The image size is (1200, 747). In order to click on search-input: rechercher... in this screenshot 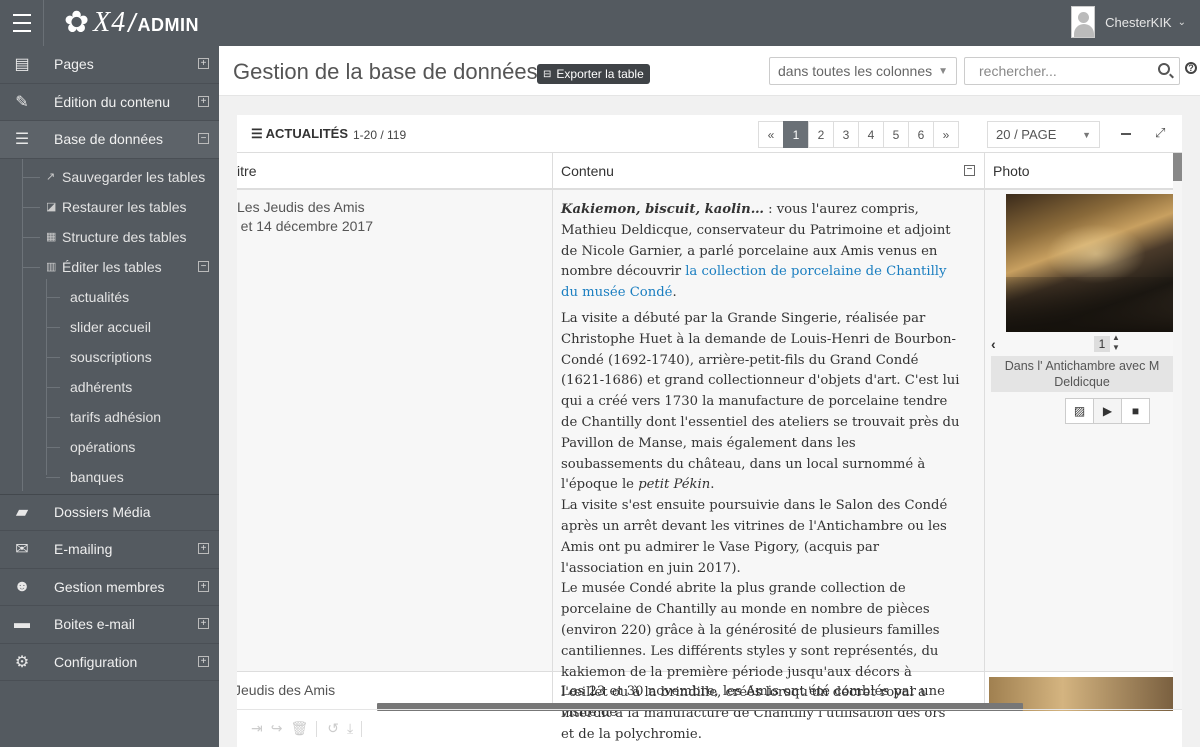, I will do `click(1072, 71)`.